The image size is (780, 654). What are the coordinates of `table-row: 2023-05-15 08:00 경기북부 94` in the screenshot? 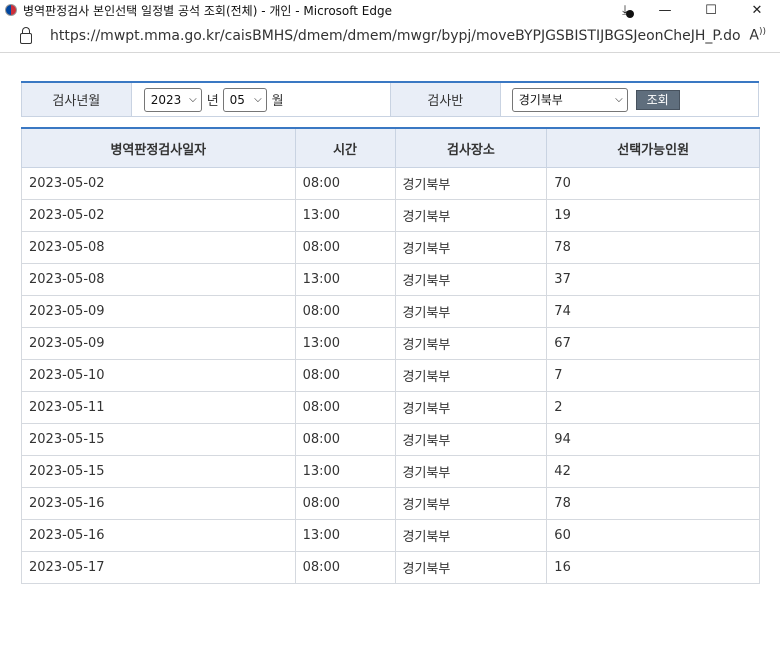 It's located at (390, 439).